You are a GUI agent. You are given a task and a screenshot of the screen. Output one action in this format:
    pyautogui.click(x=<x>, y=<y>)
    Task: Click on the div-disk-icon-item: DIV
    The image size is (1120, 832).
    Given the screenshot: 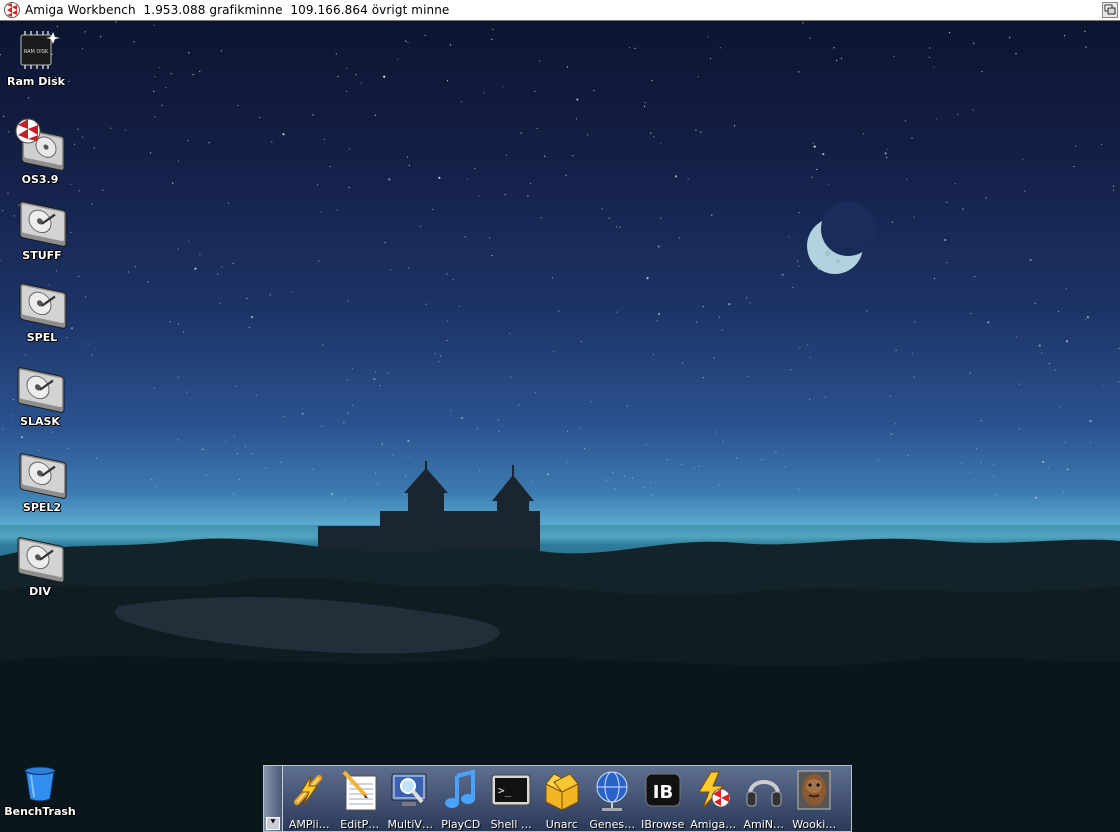 What is the action you would take?
    pyautogui.click(x=41, y=563)
    